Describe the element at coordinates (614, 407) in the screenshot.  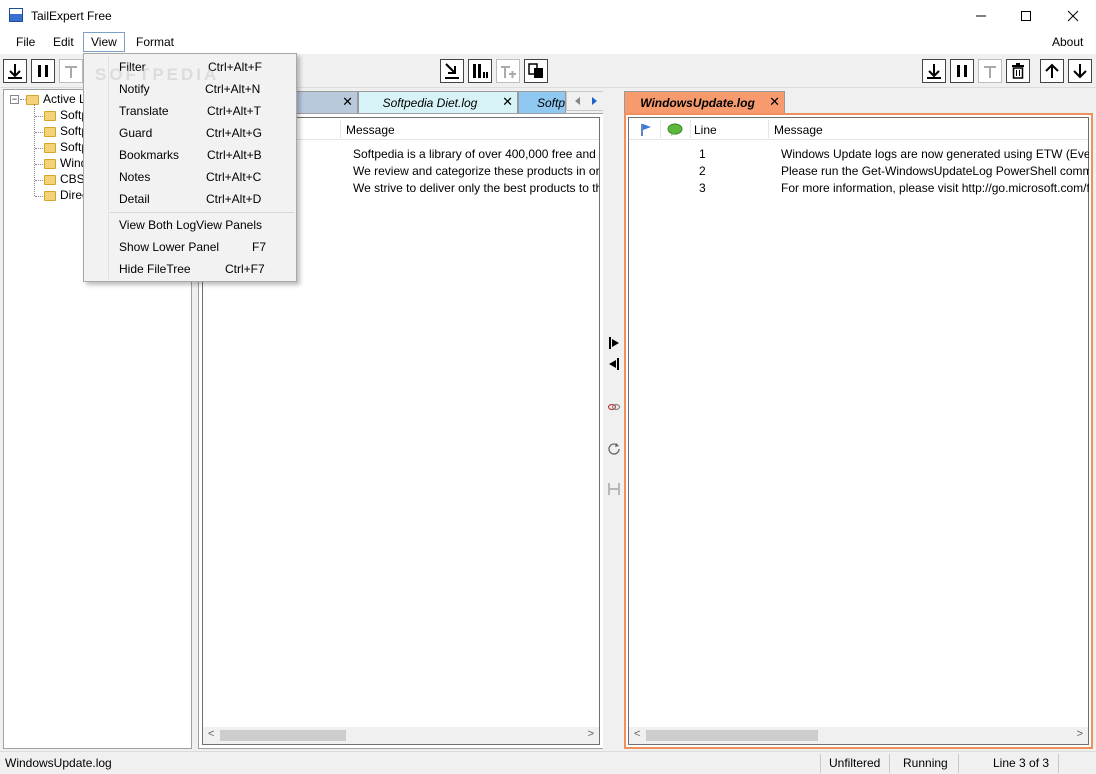
I see `unlink-icon` at that location.